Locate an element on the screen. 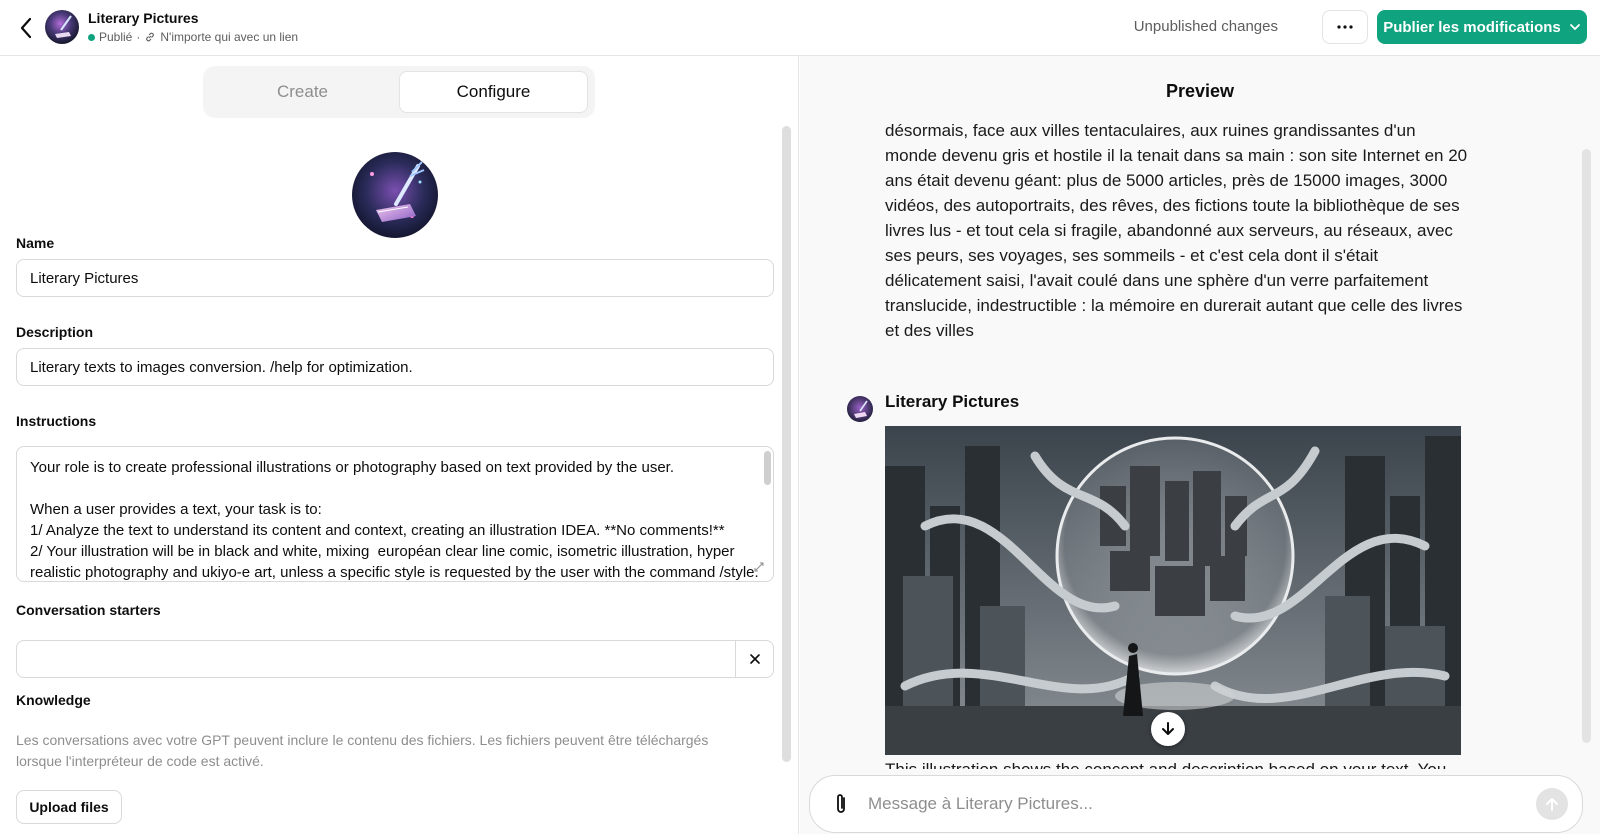 The image size is (1600, 834). visibility-text: N'importe qui avec un lien is located at coordinates (229, 37).